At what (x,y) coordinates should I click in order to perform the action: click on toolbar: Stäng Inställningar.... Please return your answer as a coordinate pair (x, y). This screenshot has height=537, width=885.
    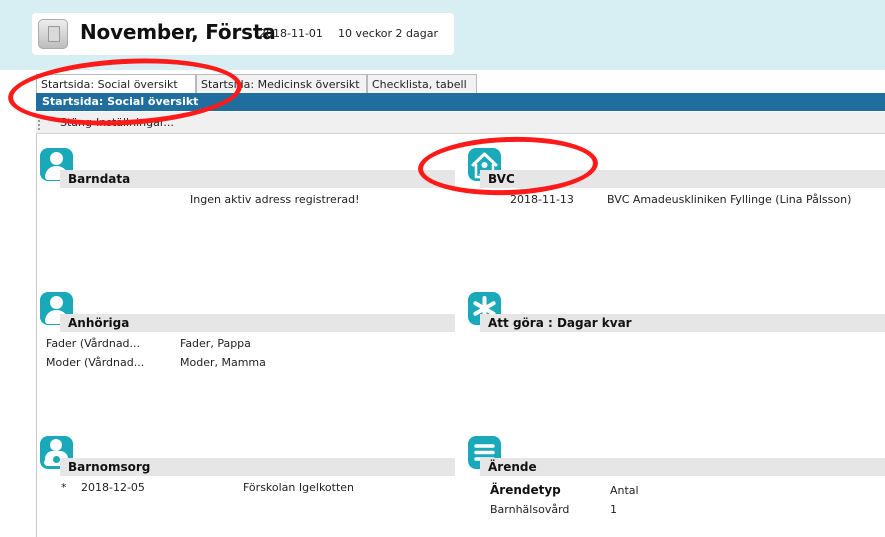
    Looking at the image, I should click on (460, 123).